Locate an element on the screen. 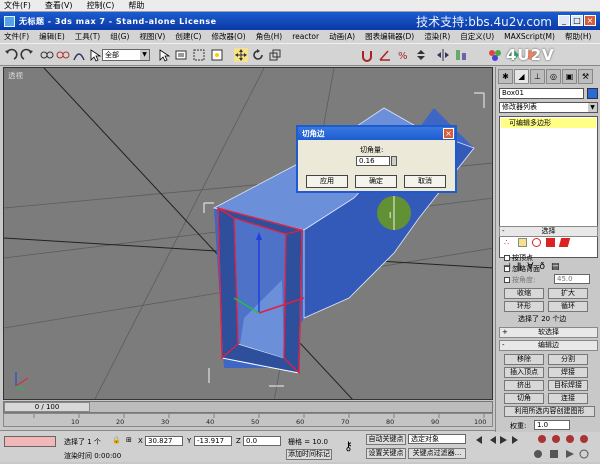 The width and height of the screenshot is (600, 464). absolute-mode-icon: ⊞ is located at coordinates (129, 440).